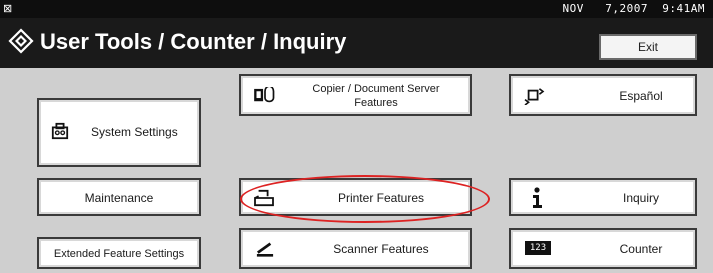 This screenshot has height=273, width=713. What do you see at coordinates (603, 95) in the screenshot?
I see `language-button: Español` at bounding box center [603, 95].